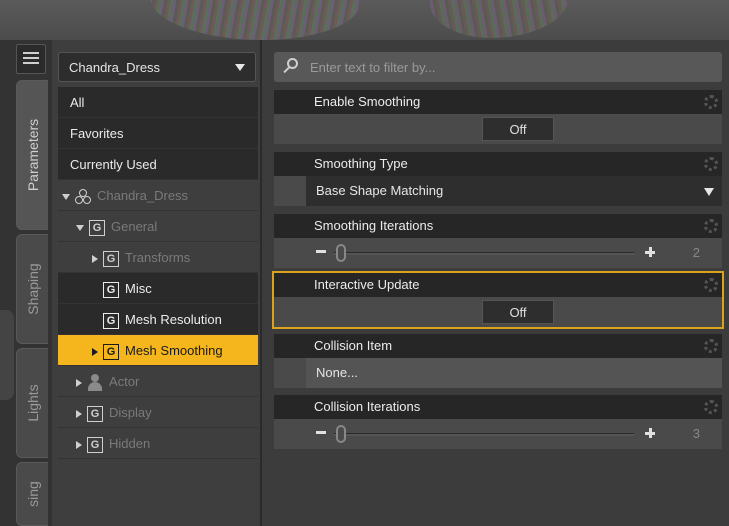 This screenshot has width=729, height=526. Describe the element at coordinates (158, 319) in the screenshot. I see `tree-item-mesh-resolution: G Mesh Resolution` at that location.